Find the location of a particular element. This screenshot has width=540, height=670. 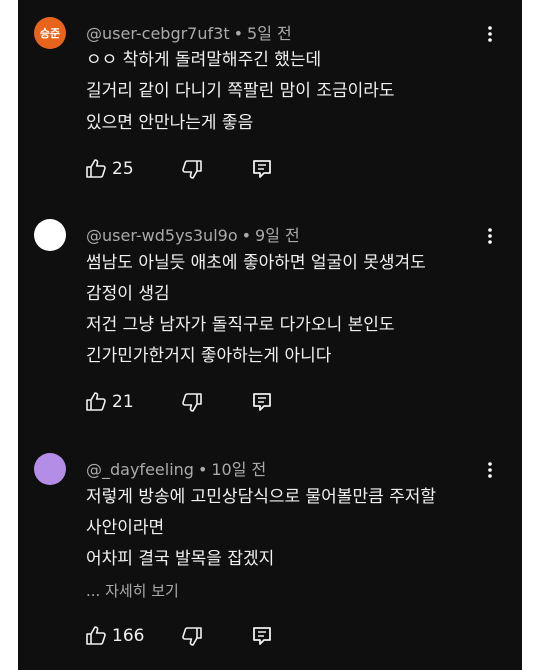

comment-text-line: 썸남도 아닐듯 애초에 좋아하면 얼굴이 못생겨도 is located at coordinates (256, 263).